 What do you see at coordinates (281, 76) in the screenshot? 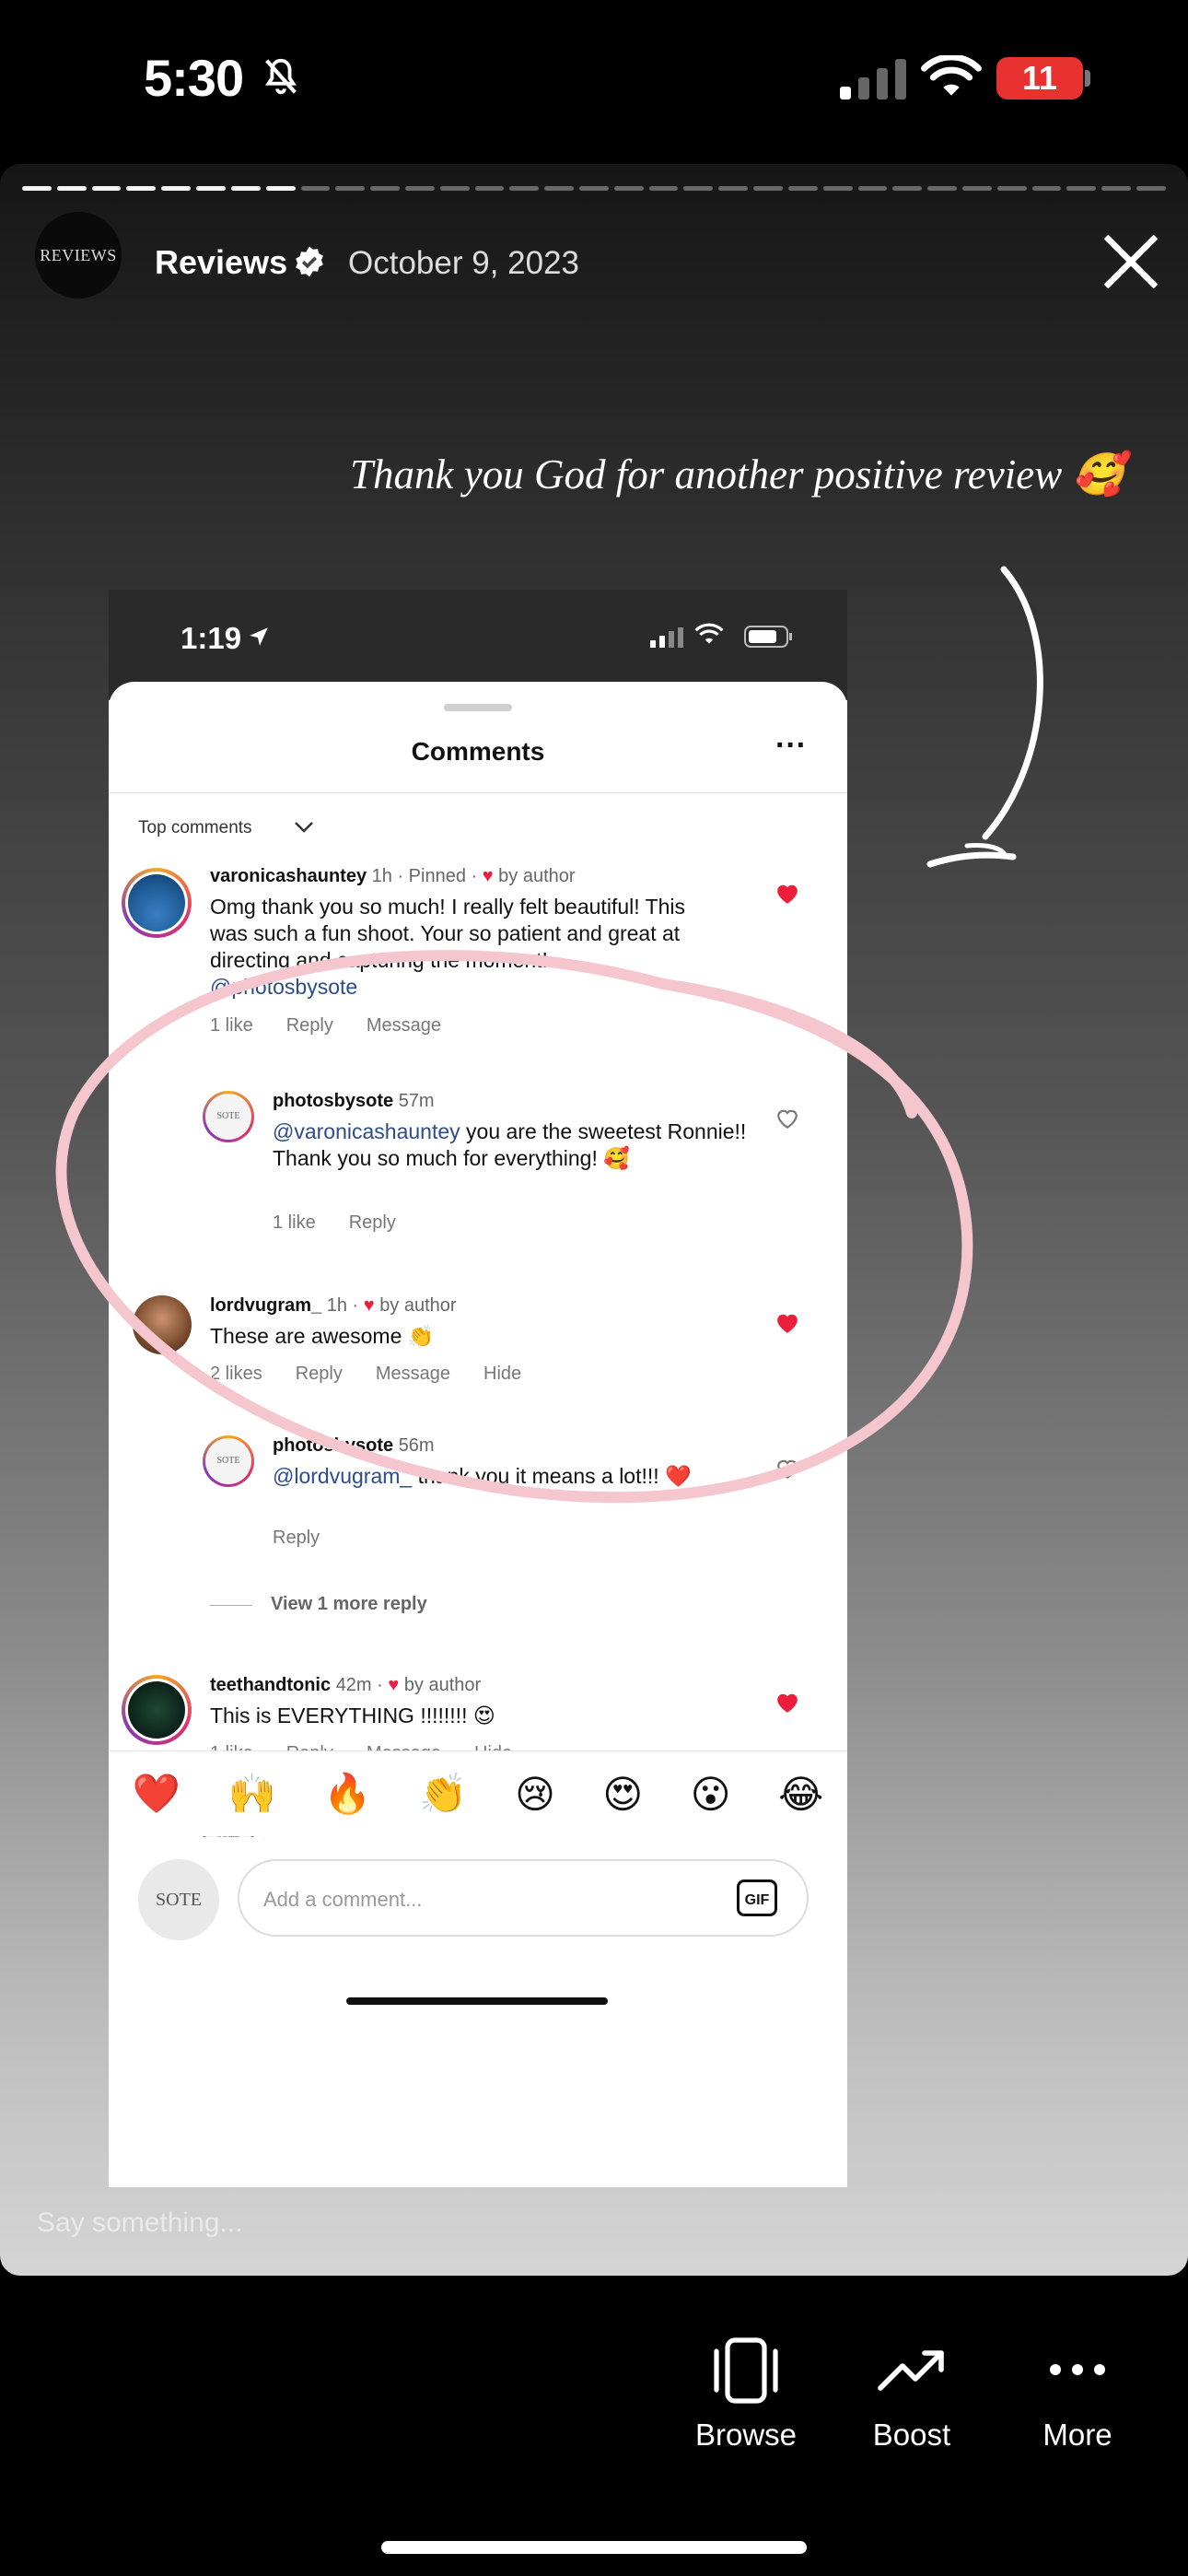
I see `bell-muted-icon` at bounding box center [281, 76].